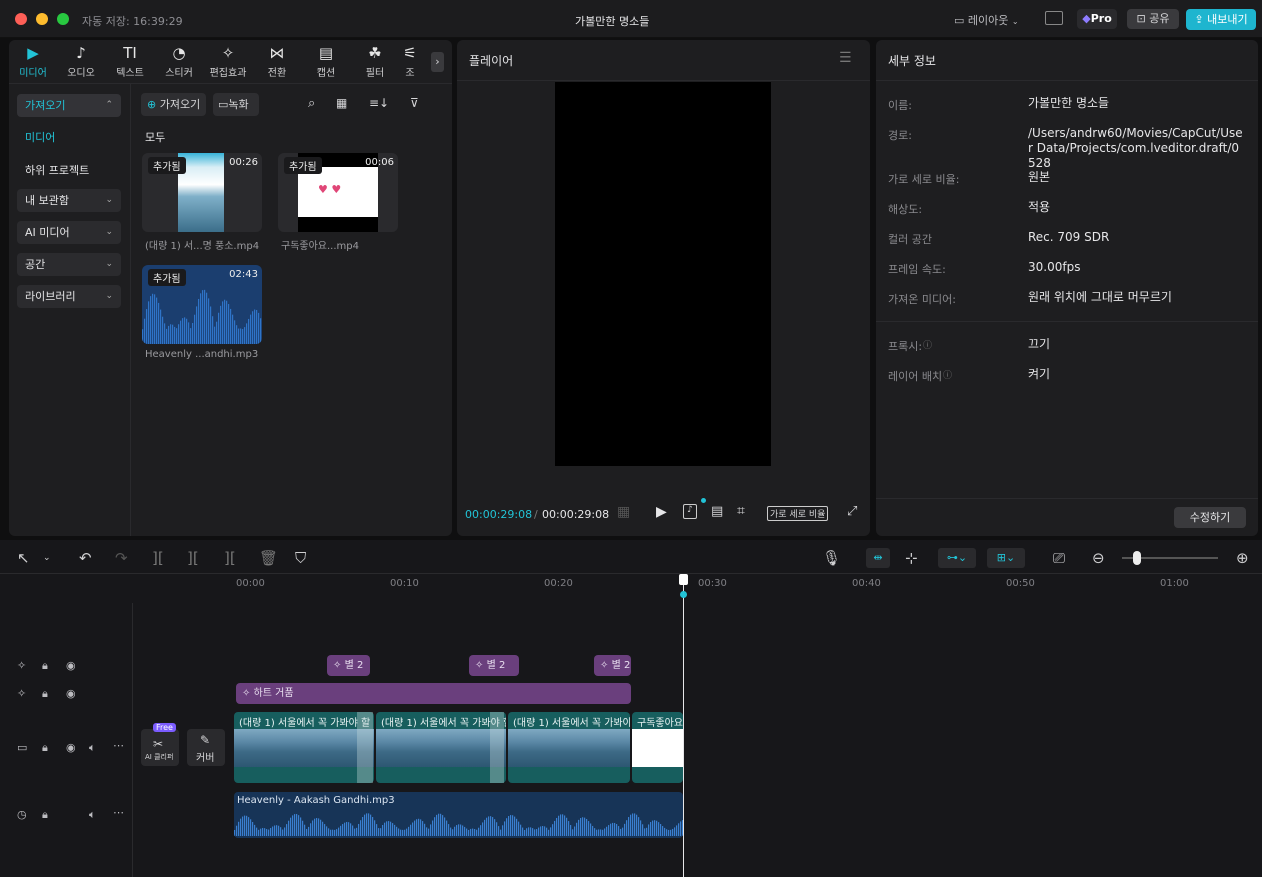  I want to click on tab-effects: ✧ 편집효과, so click(228, 61).